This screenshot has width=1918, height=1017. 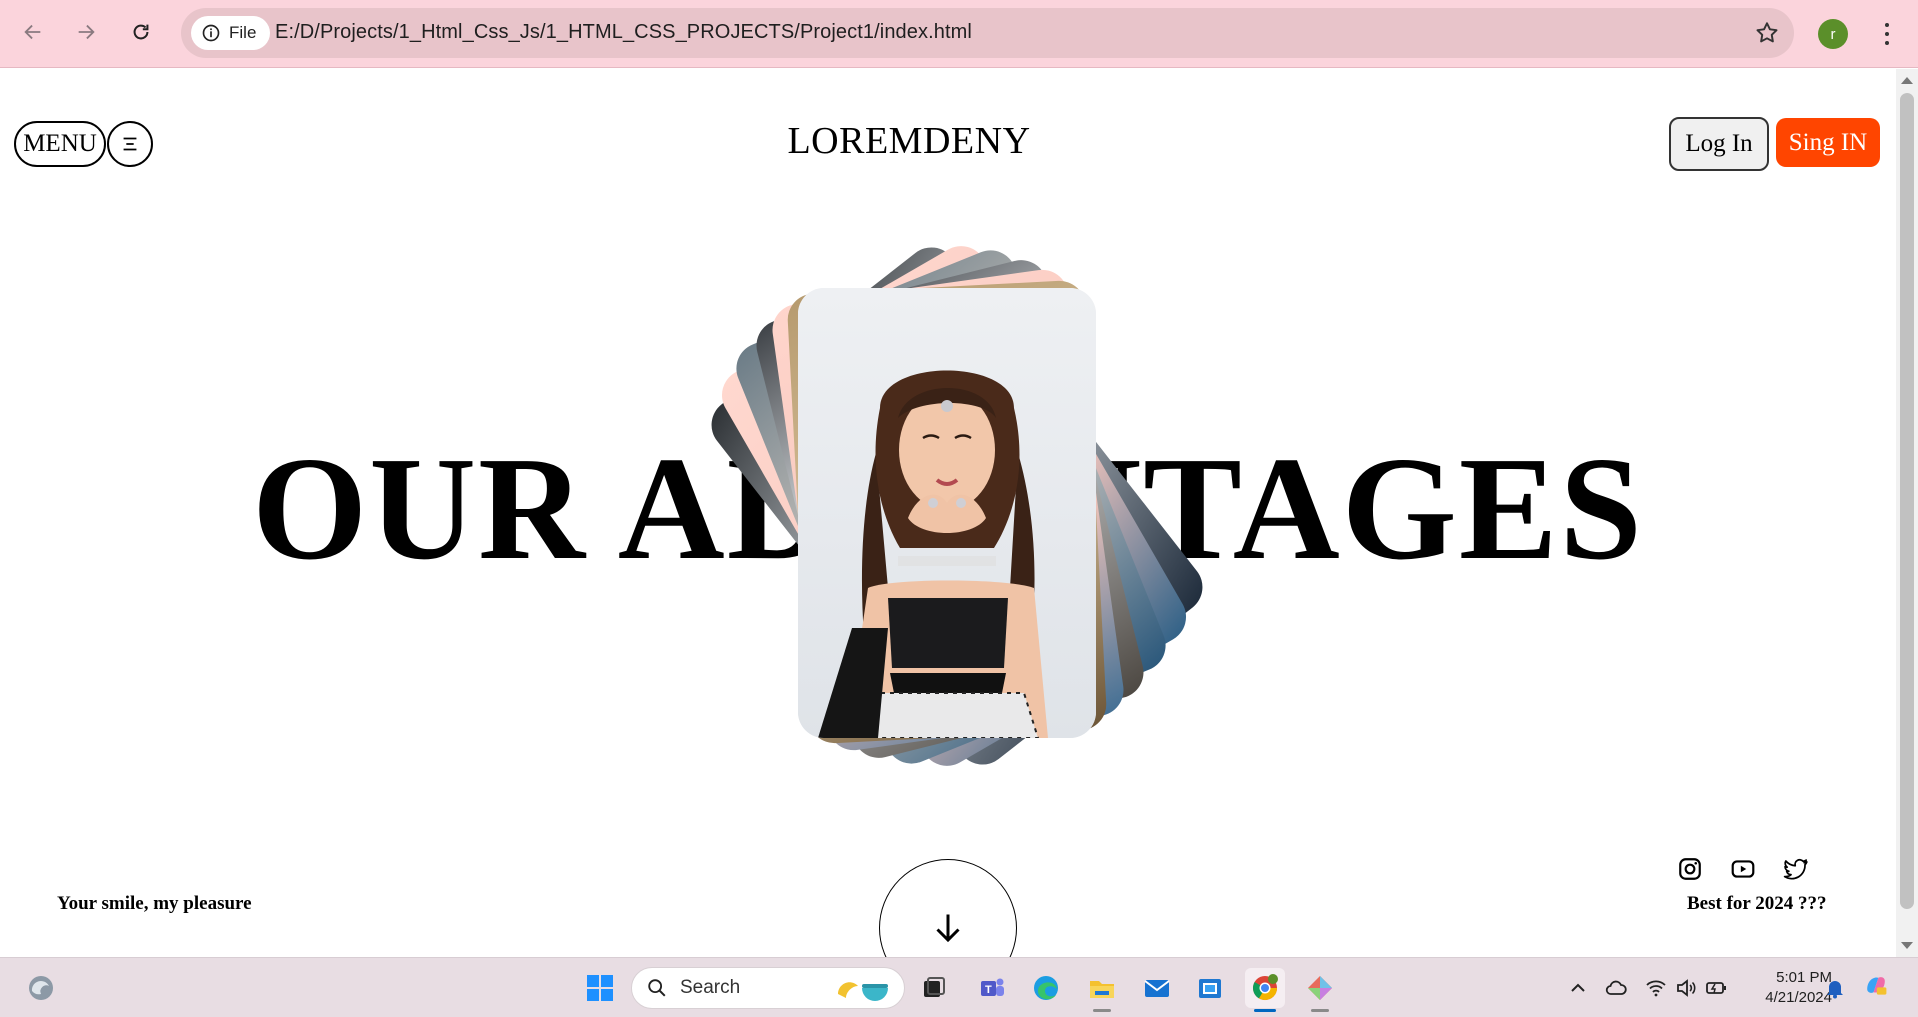 I want to click on clock-time: 5:01 PM, so click(x=1804, y=977).